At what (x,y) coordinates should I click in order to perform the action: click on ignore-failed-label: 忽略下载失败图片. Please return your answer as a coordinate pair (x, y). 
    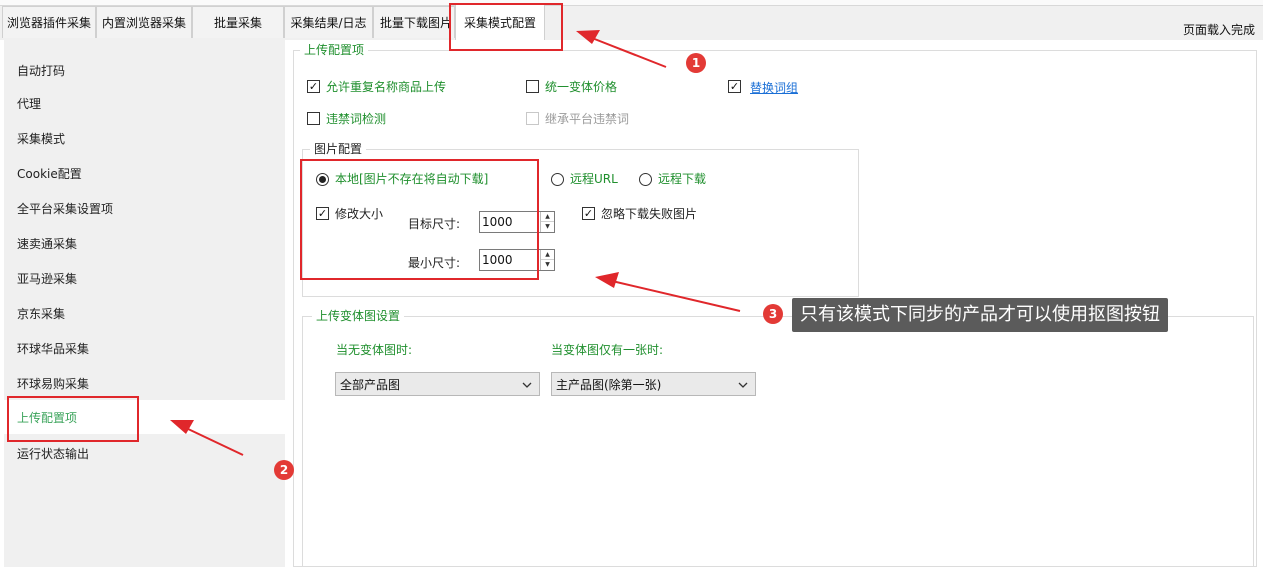
    Looking at the image, I should click on (649, 214).